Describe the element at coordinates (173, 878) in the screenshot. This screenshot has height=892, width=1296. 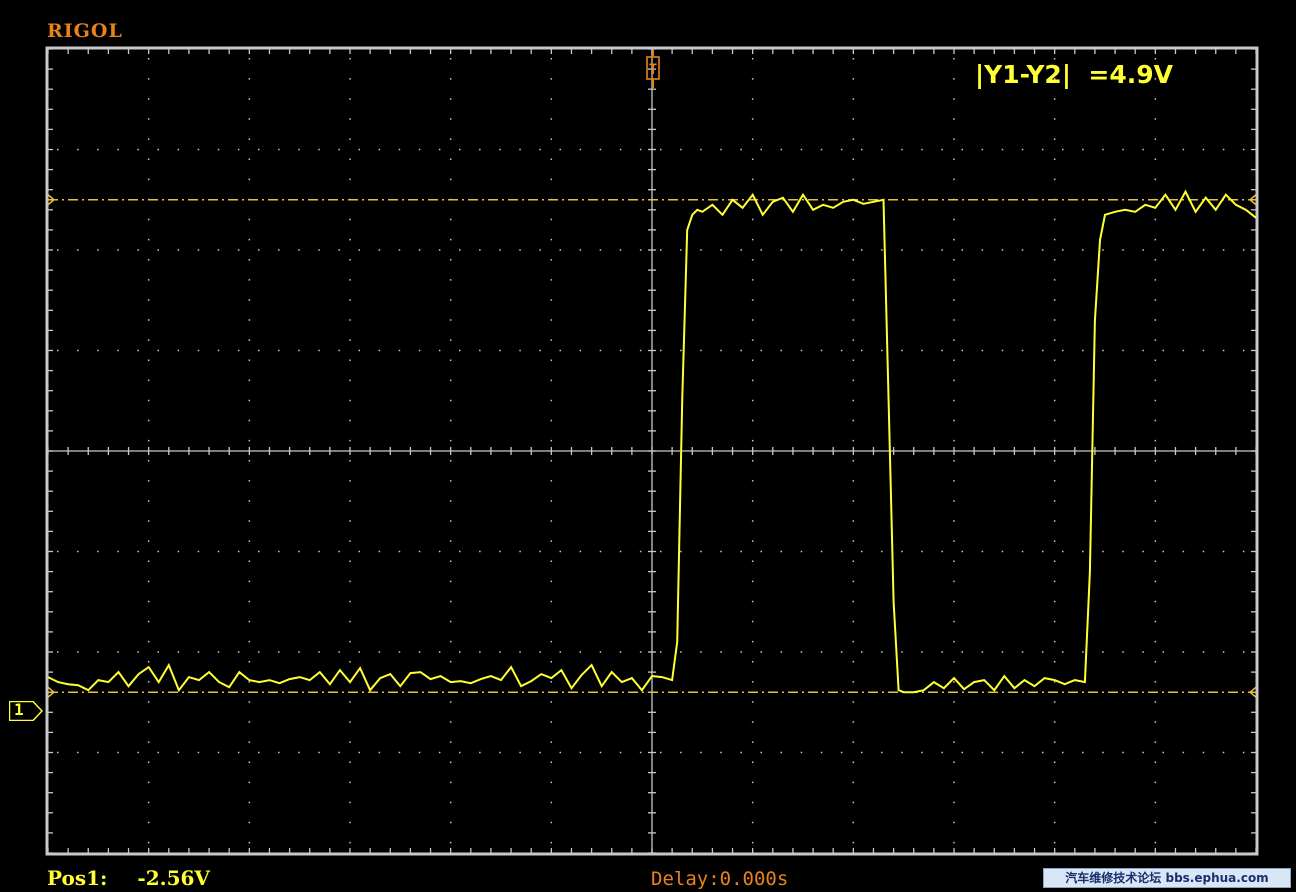
I see `position-value: -2.56V` at that location.